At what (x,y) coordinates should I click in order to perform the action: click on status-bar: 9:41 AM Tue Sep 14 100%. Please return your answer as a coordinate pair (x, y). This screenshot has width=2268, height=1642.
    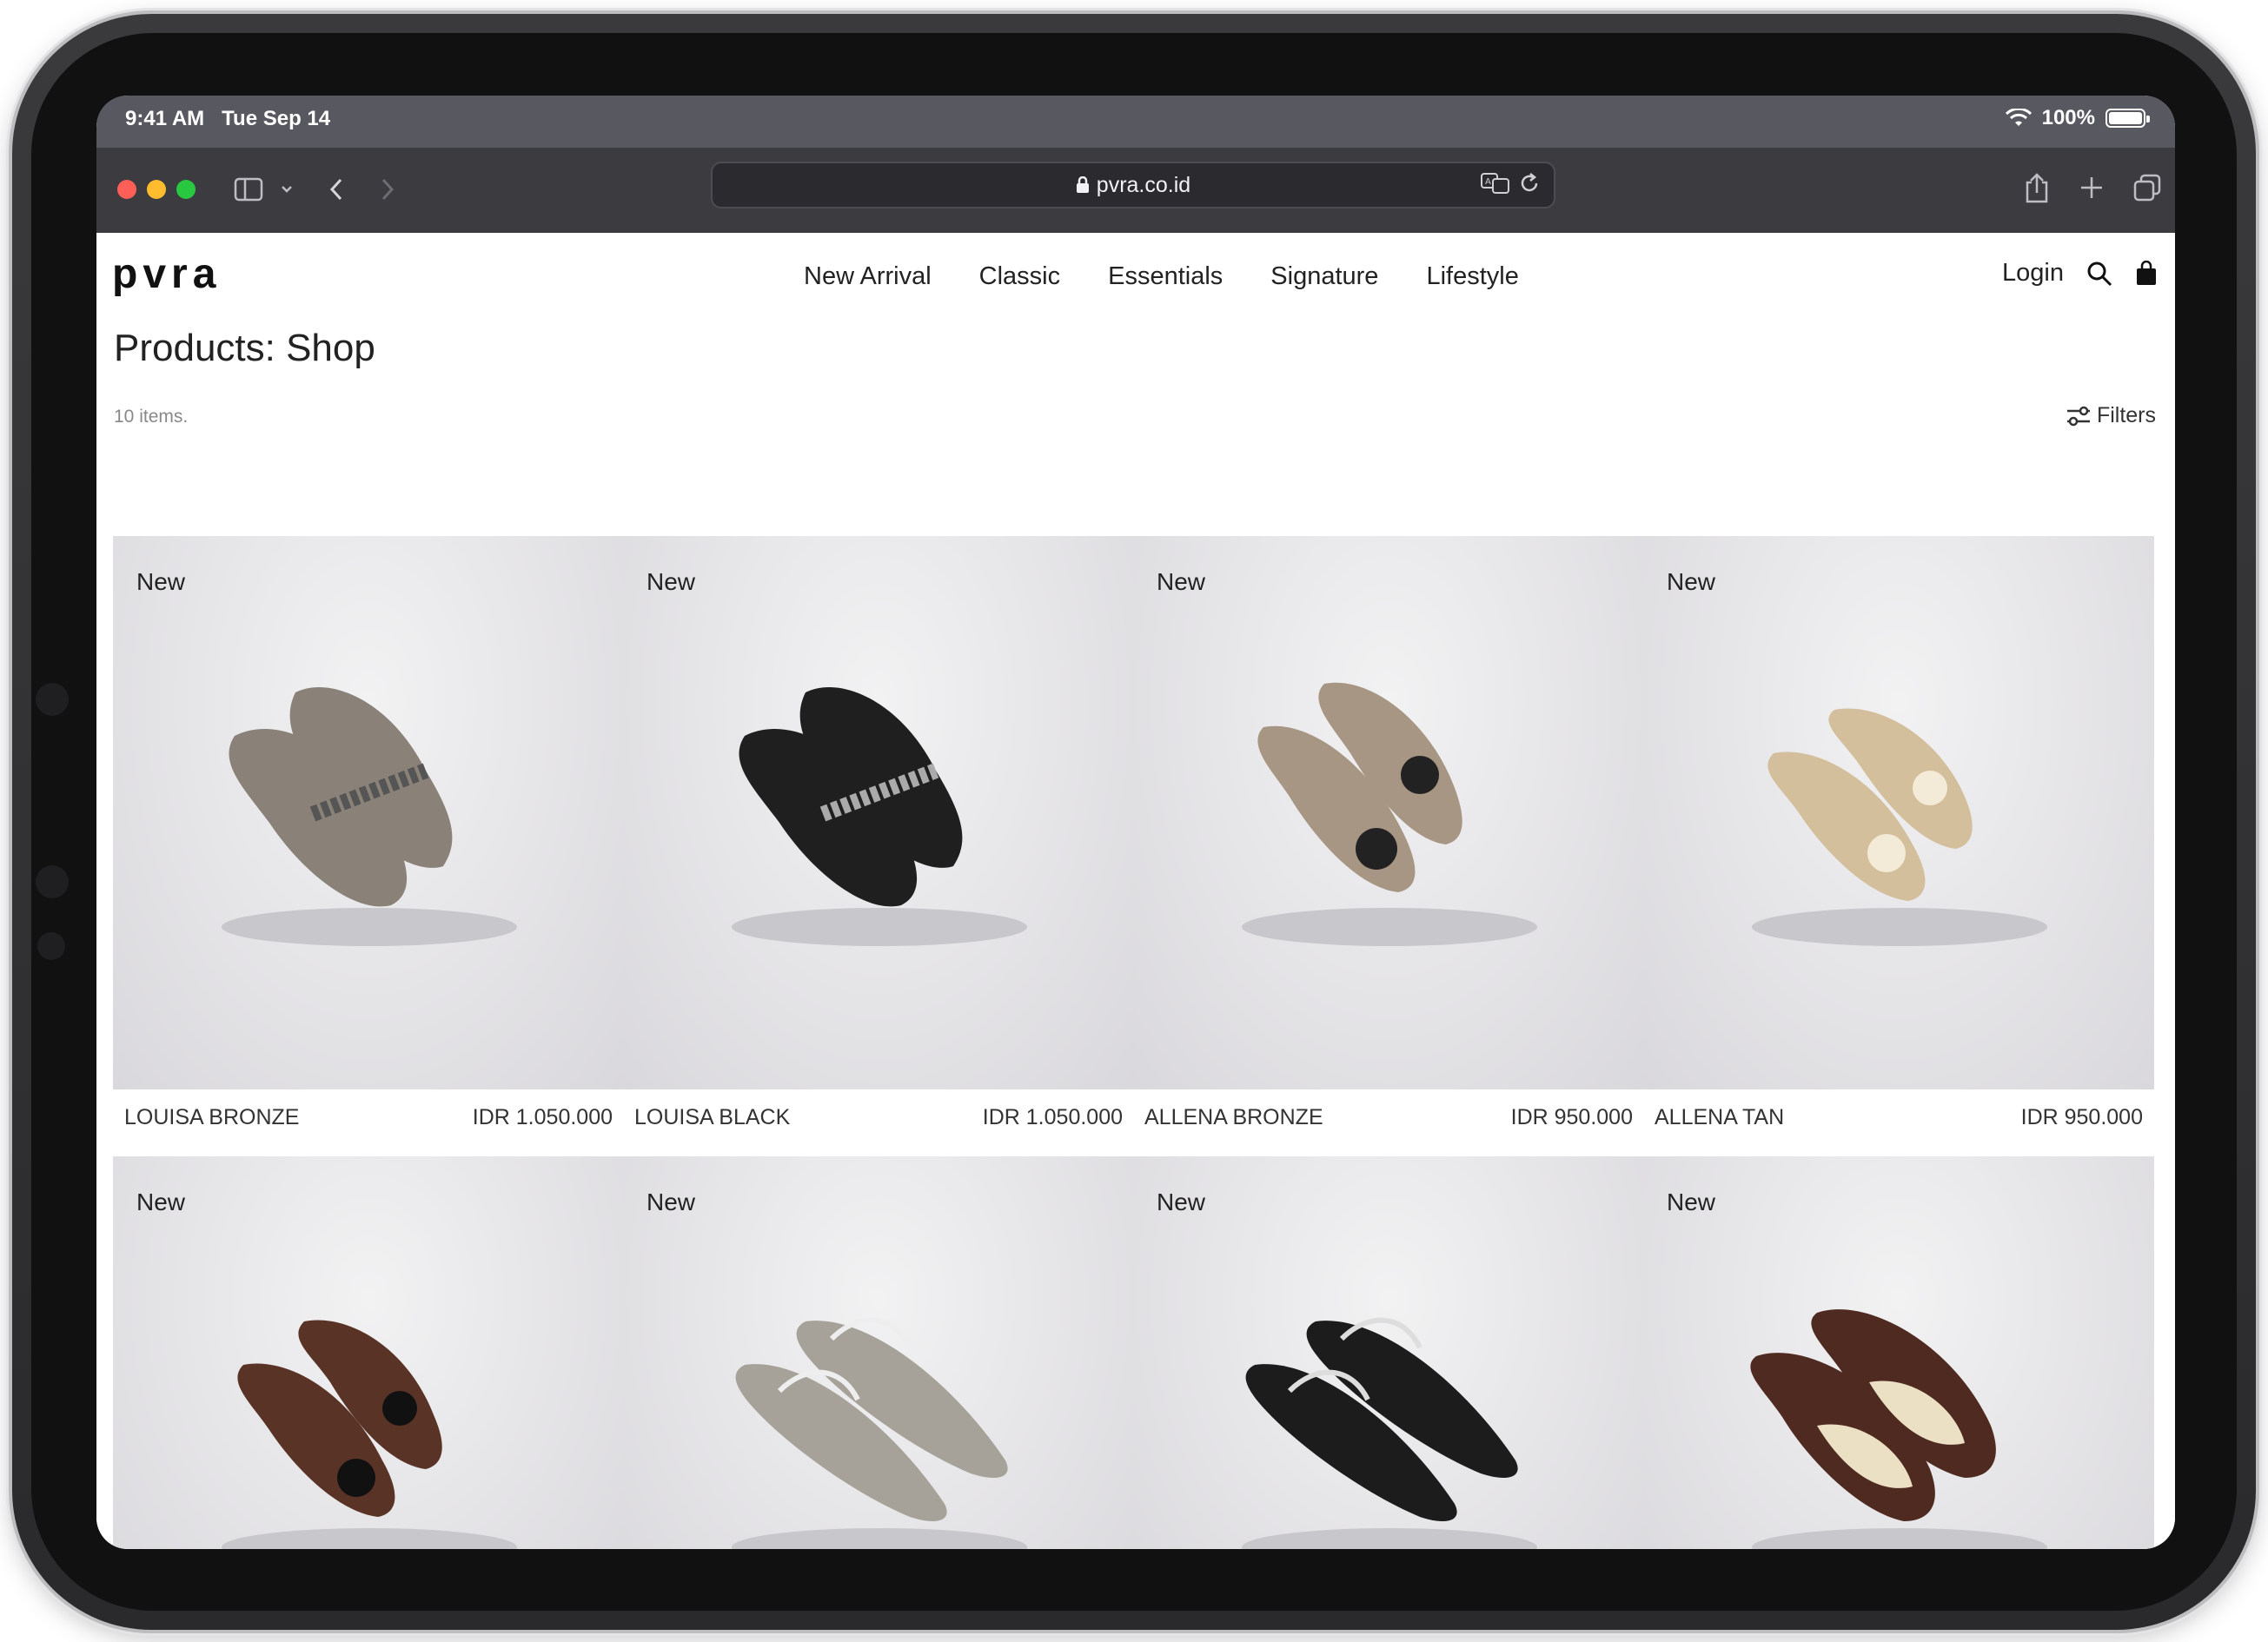
    Looking at the image, I should click on (1135, 122).